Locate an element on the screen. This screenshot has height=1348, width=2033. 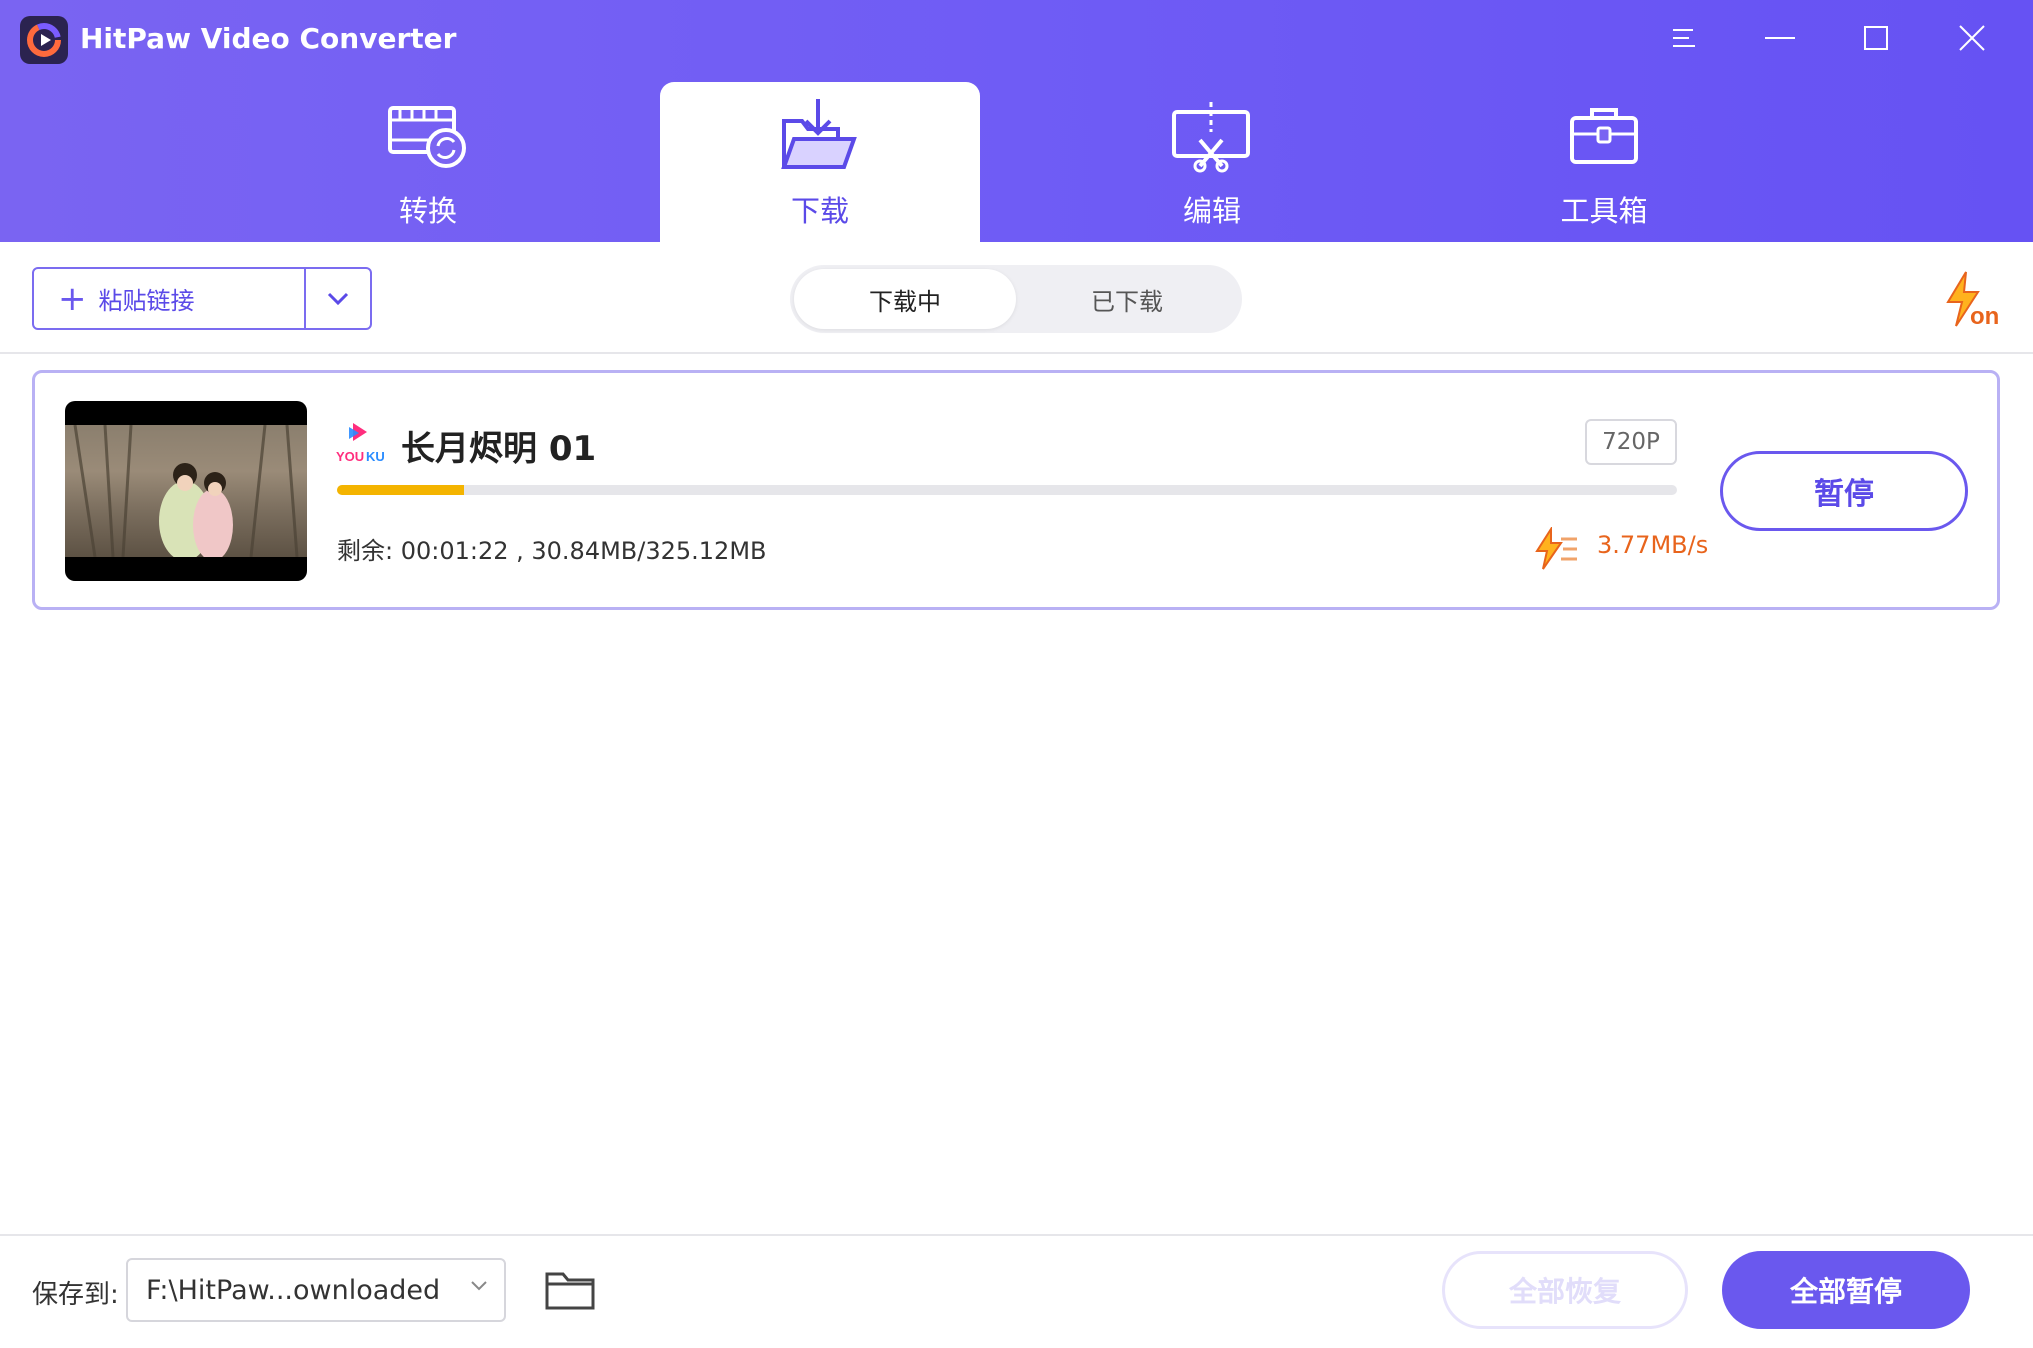
svg-text: KU is located at coordinates (375, 456).